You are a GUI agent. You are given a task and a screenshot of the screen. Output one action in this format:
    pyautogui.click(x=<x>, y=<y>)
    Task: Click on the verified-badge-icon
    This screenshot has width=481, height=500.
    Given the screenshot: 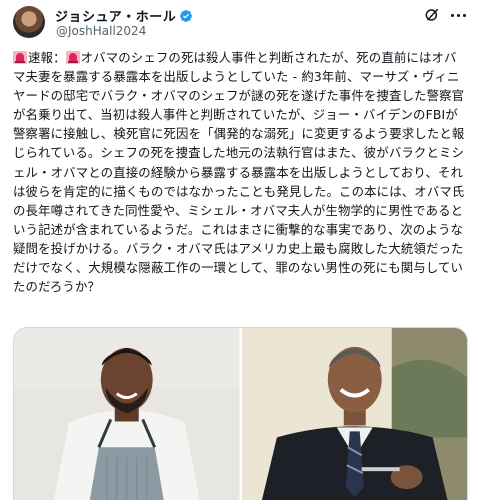 What is the action you would take?
    pyautogui.click(x=186, y=15)
    